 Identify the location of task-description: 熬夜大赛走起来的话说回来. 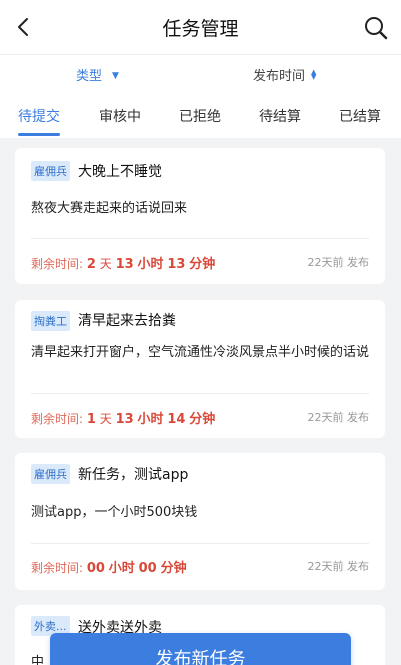
(109, 208).